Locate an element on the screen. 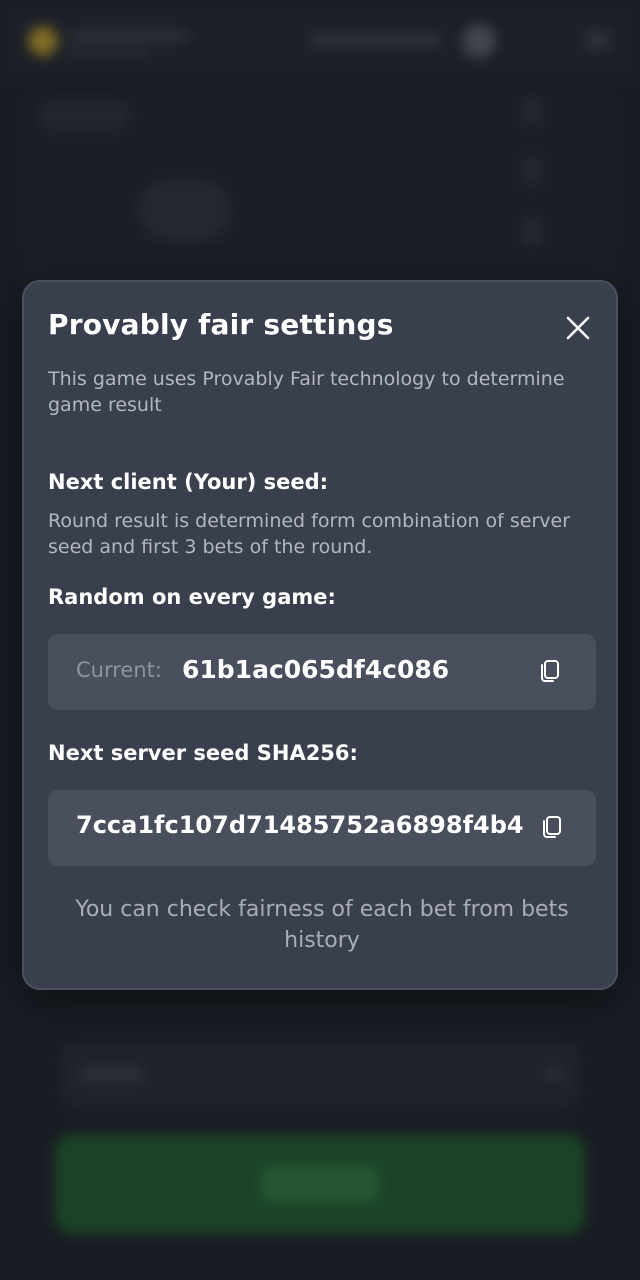  copy-server-seed-button is located at coordinates (552, 827).